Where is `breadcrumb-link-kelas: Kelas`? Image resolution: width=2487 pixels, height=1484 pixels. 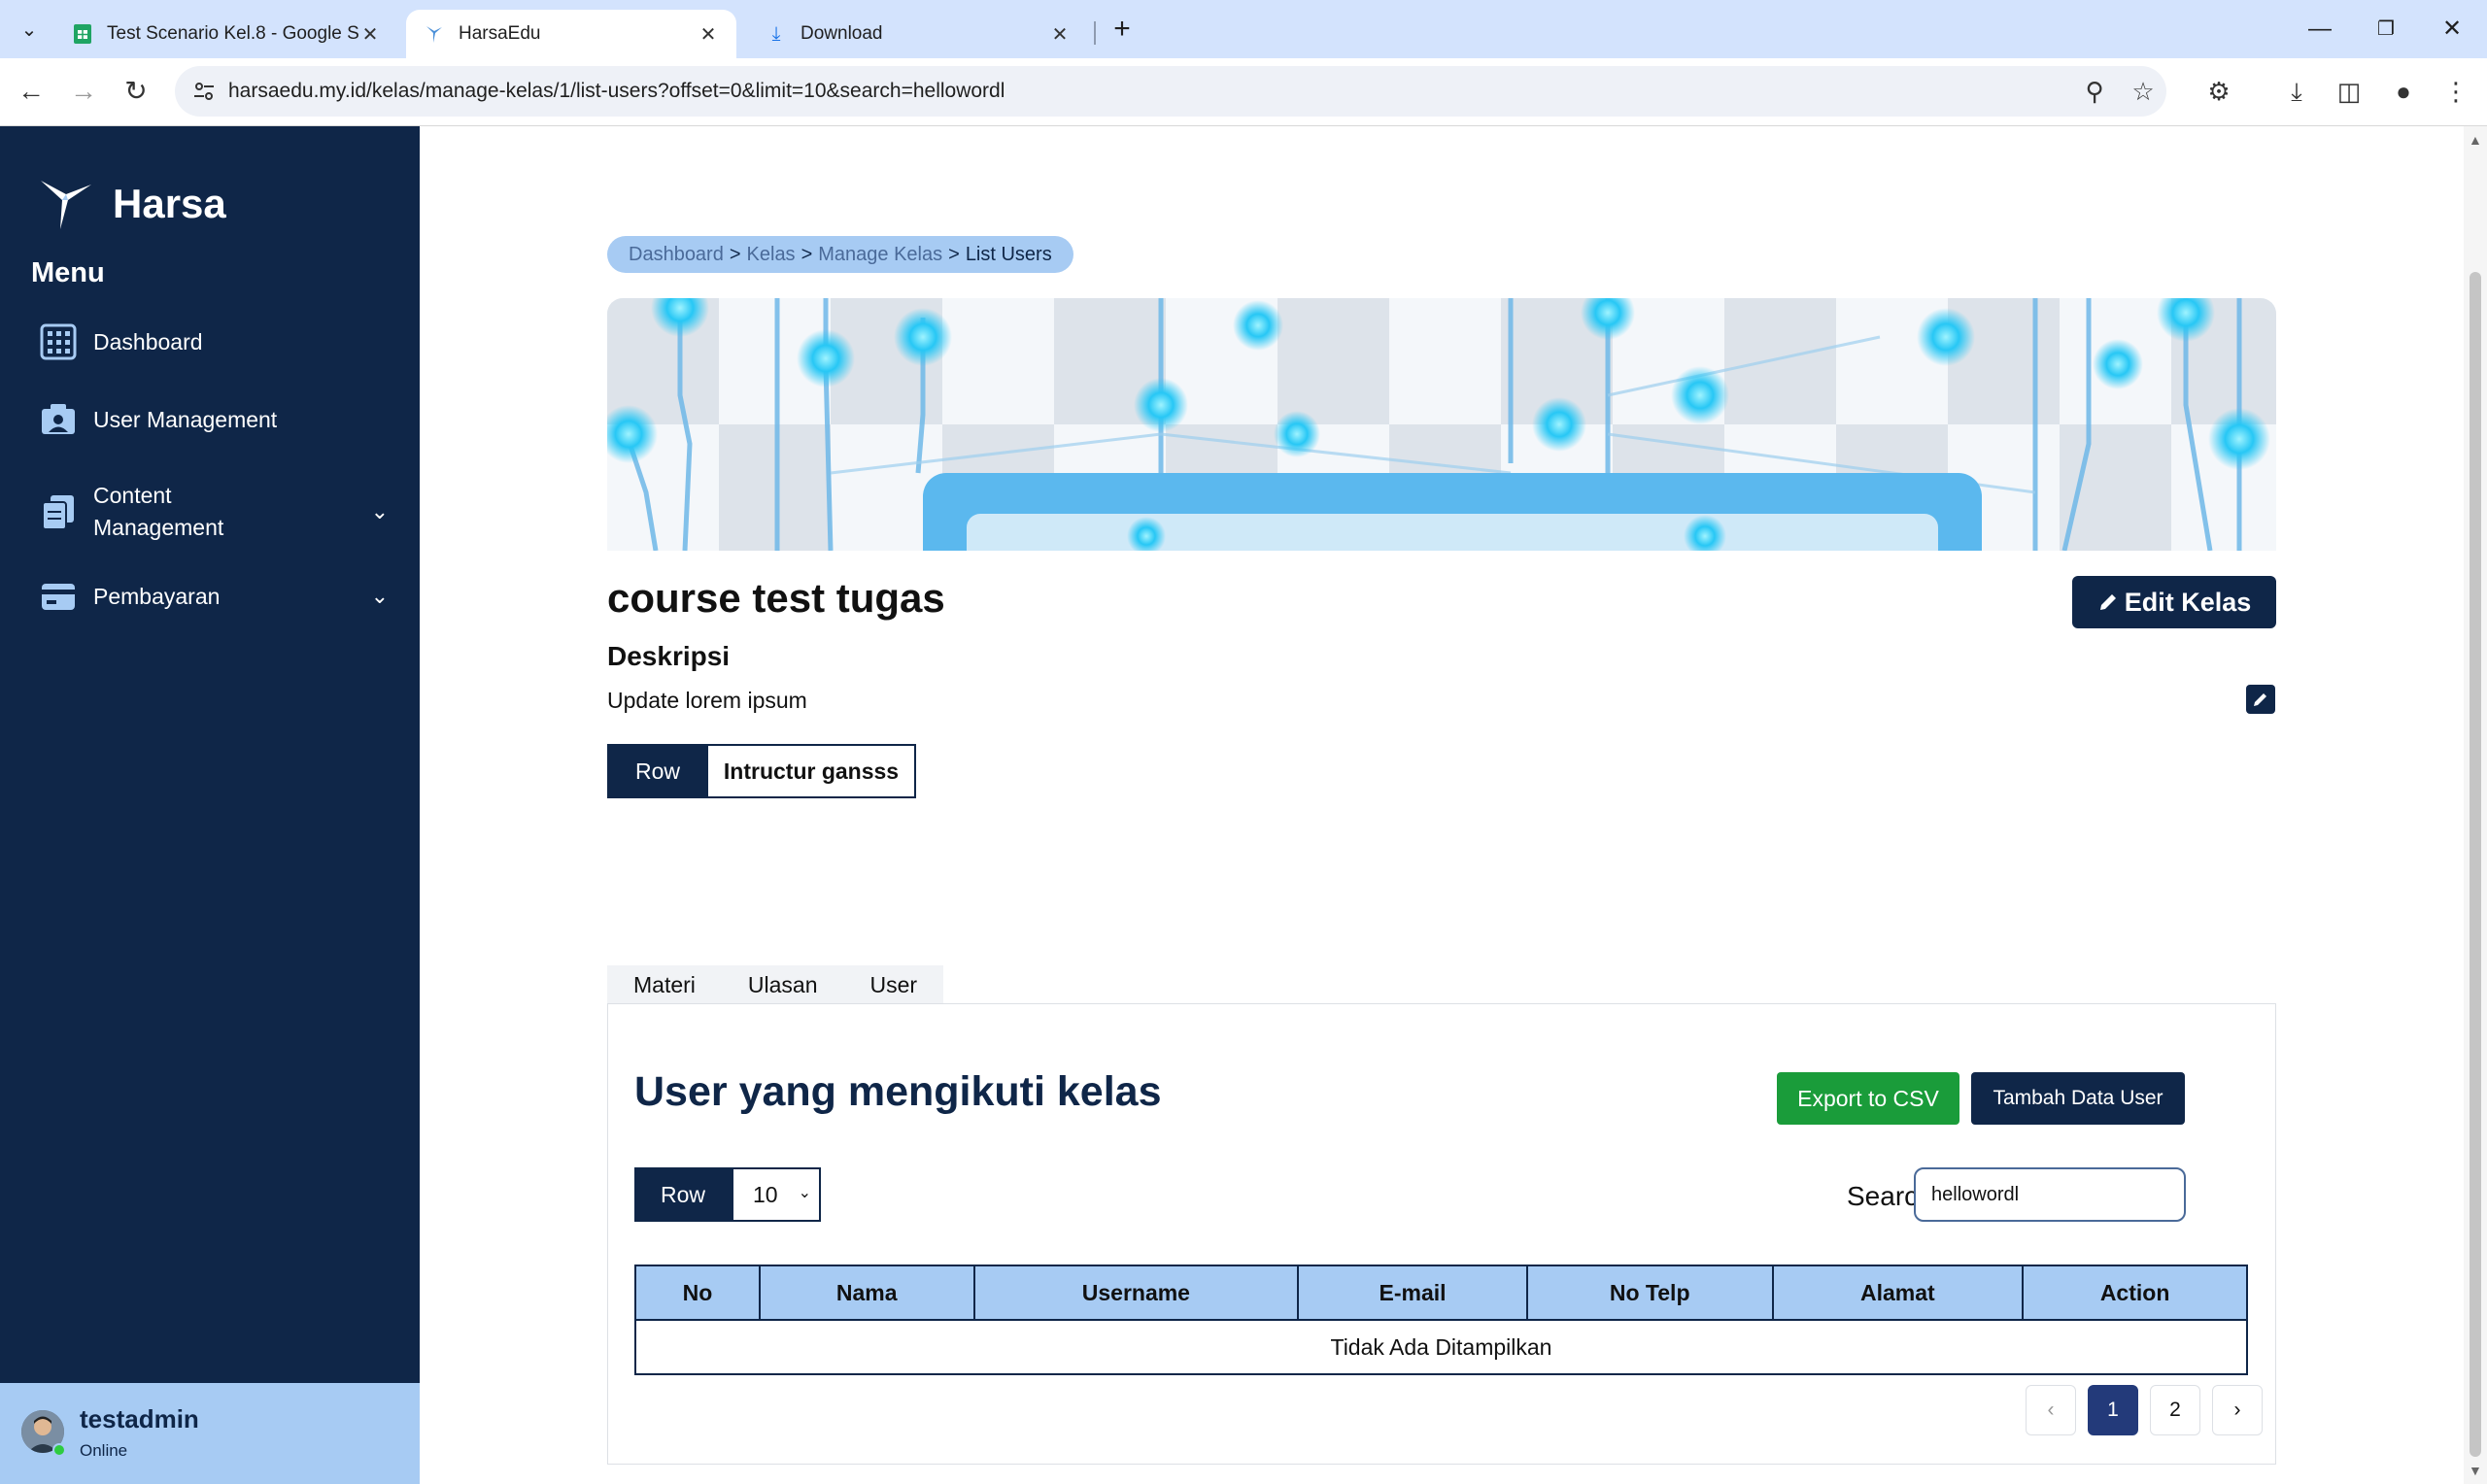 breadcrumb-link-kelas: Kelas is located at coordinates (771, 255).